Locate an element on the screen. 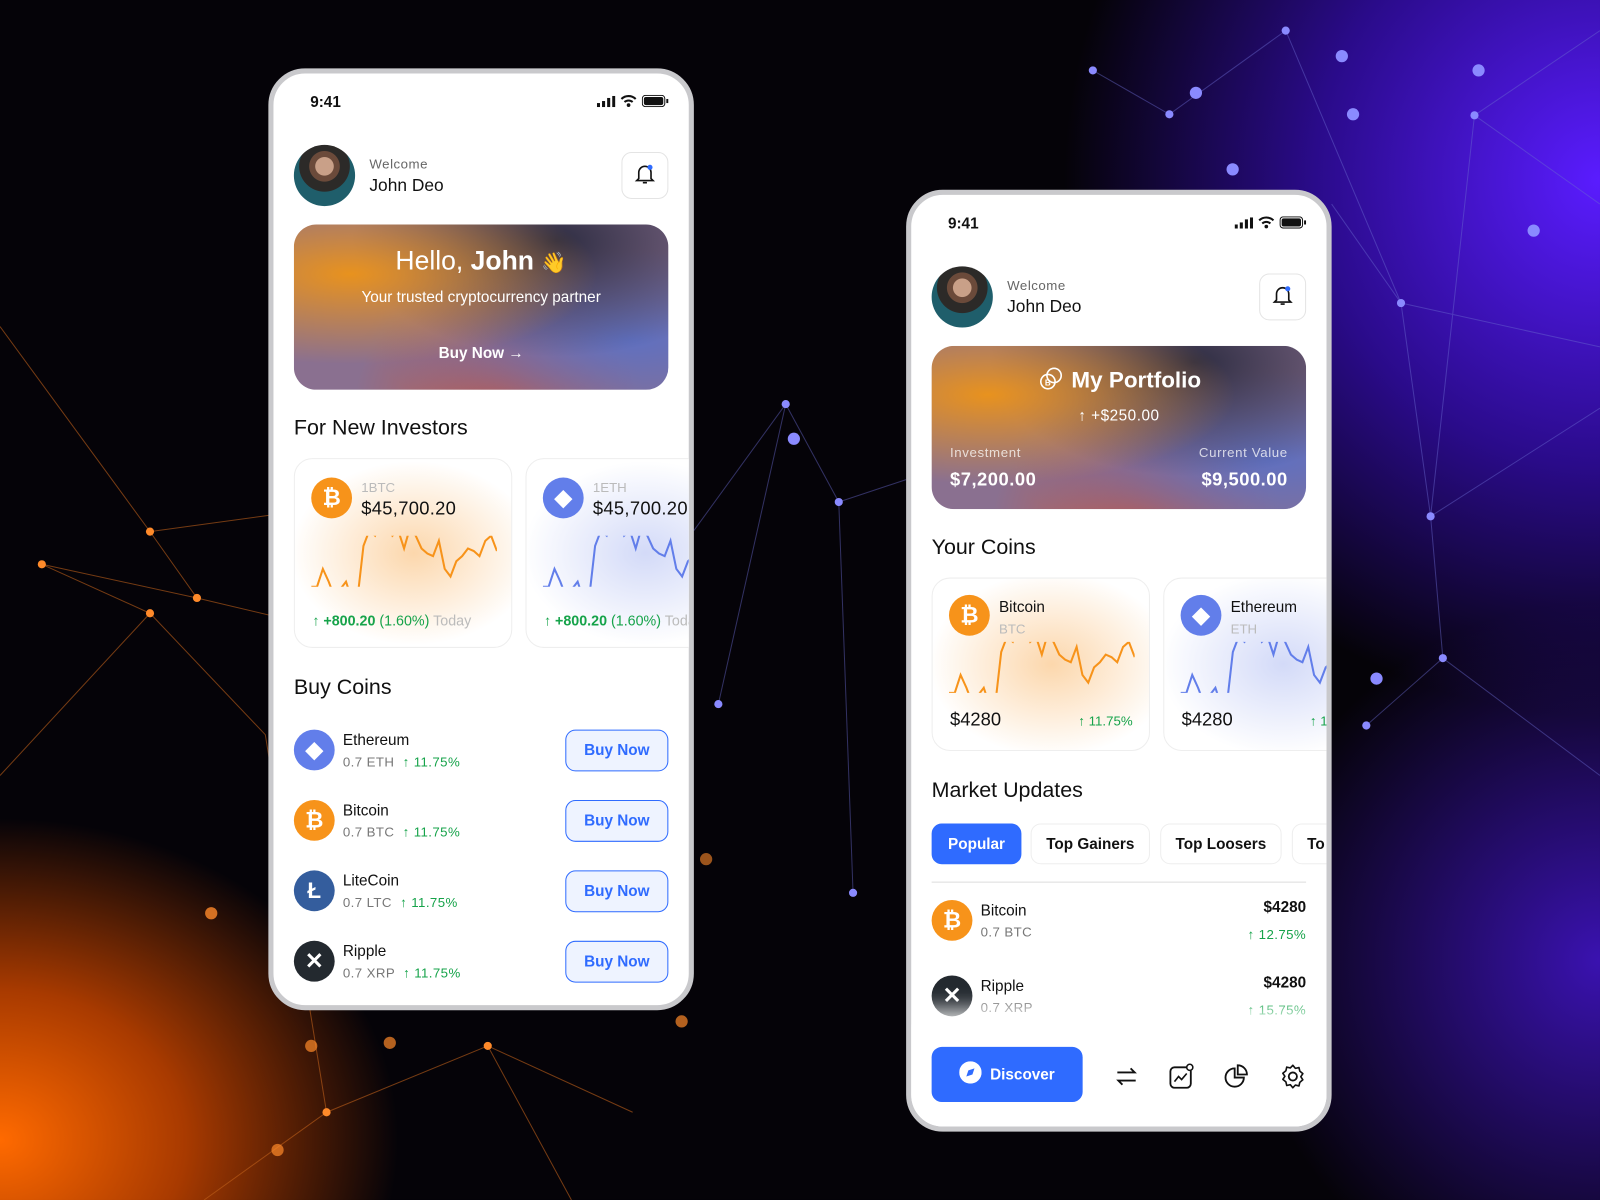  your-coin-card: ₿ Bitcoin BTC $4280 ↑ 11.75% is located at coordinates (1040, 664).